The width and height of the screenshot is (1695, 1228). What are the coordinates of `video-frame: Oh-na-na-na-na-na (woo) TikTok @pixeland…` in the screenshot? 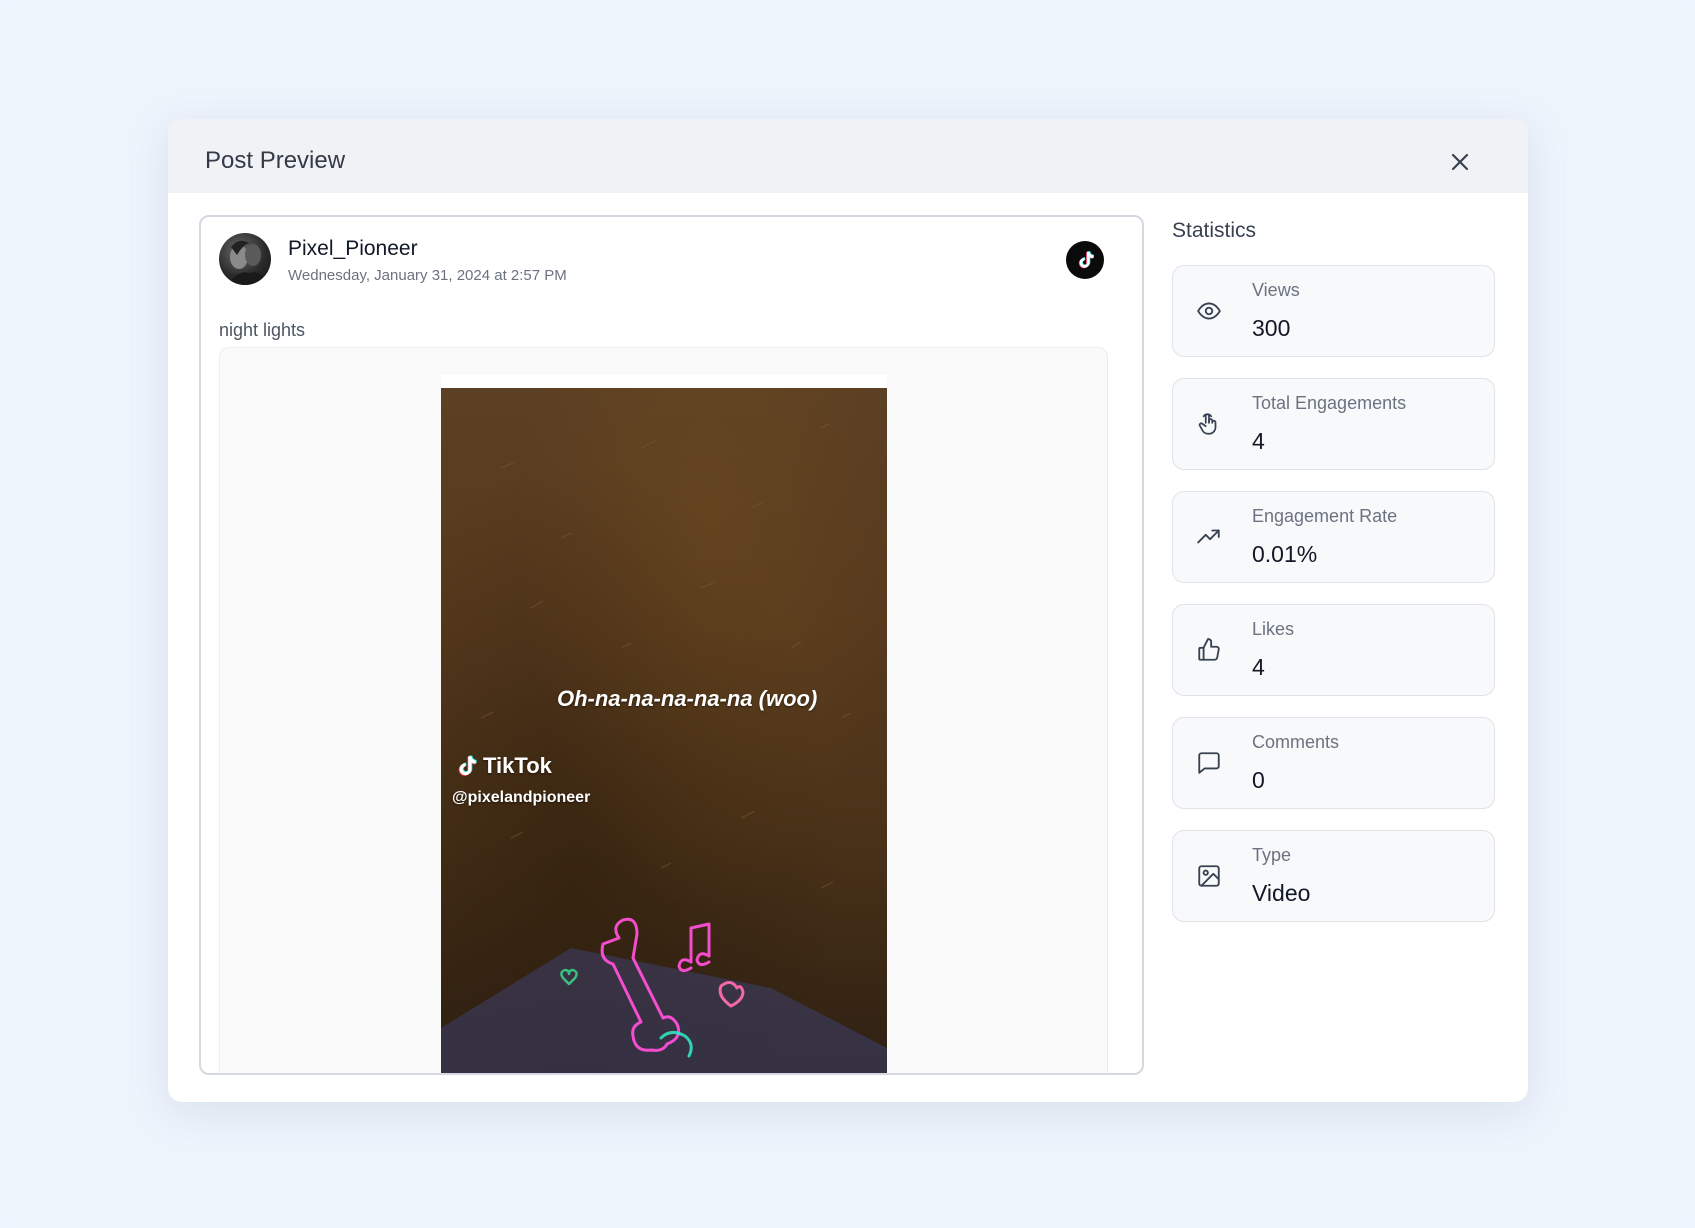 It's located at (664, 730).